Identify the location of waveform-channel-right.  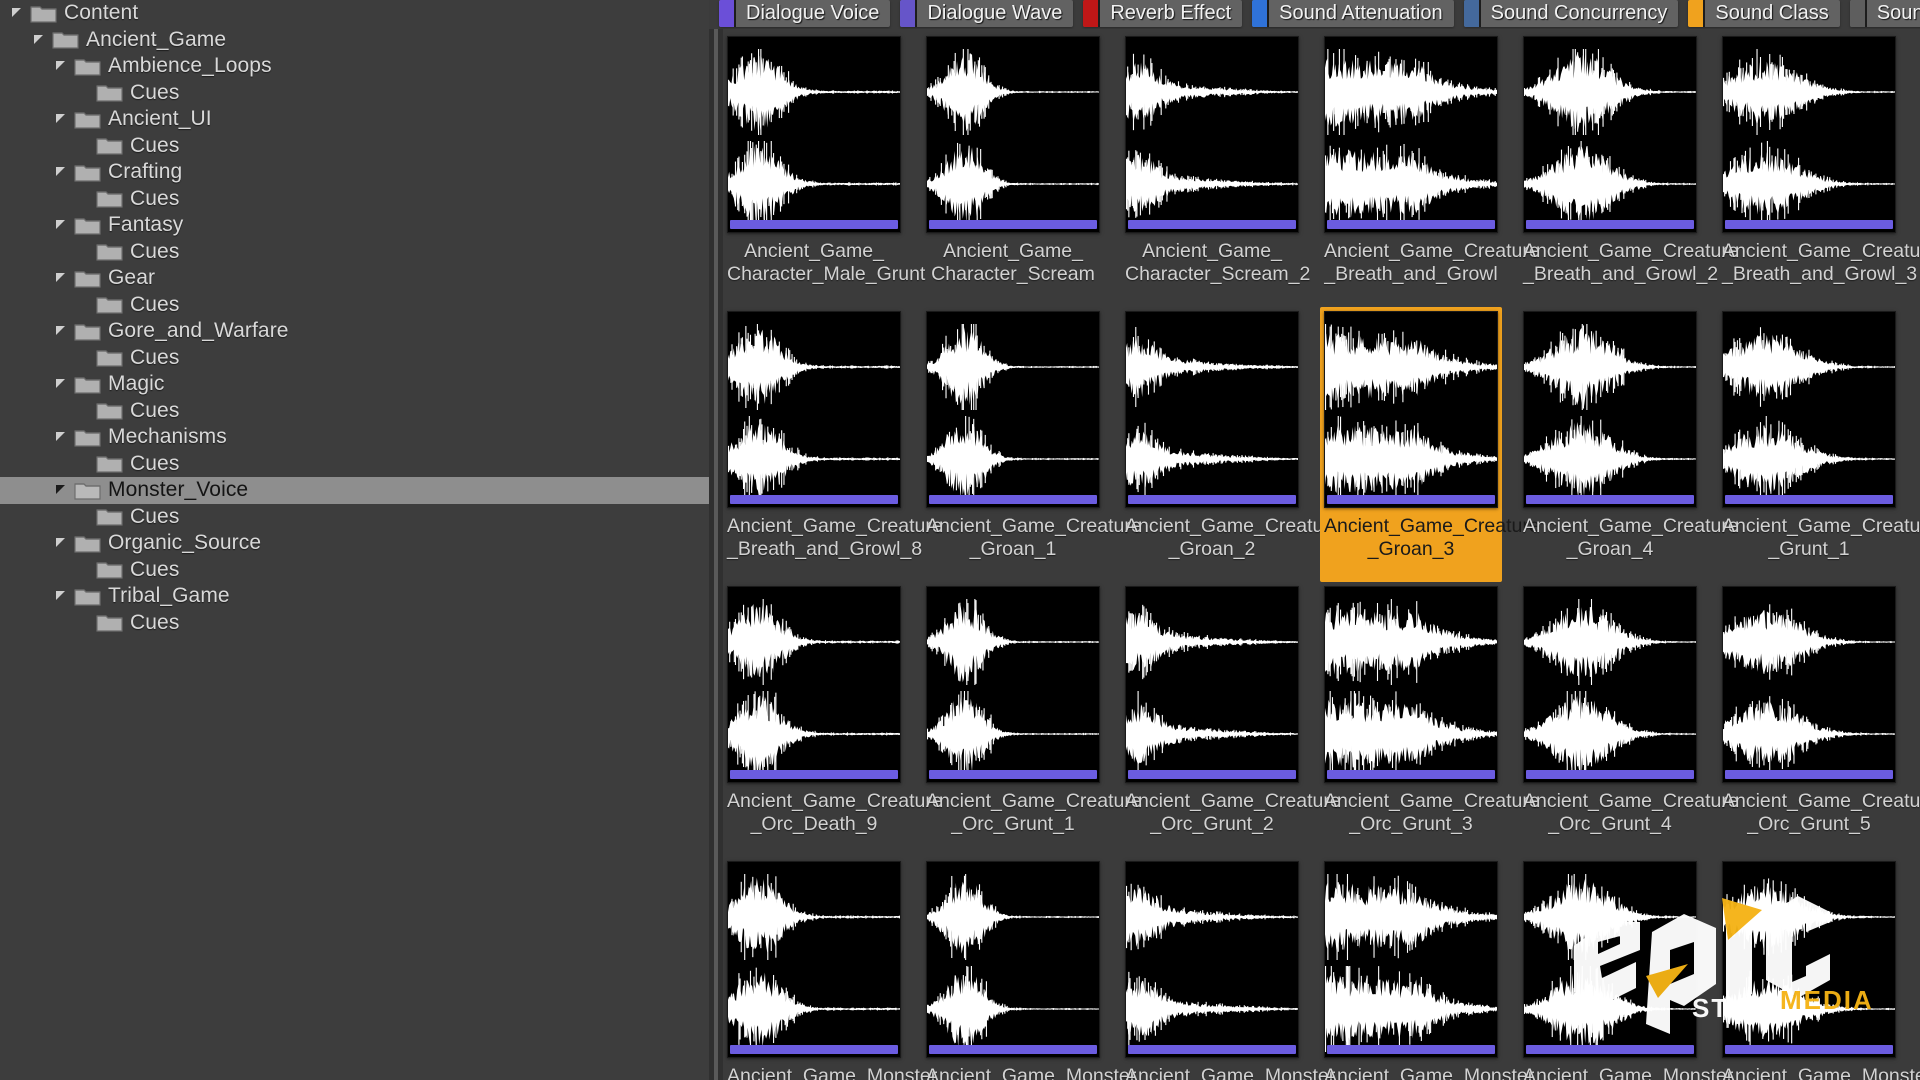
(1610, 184).